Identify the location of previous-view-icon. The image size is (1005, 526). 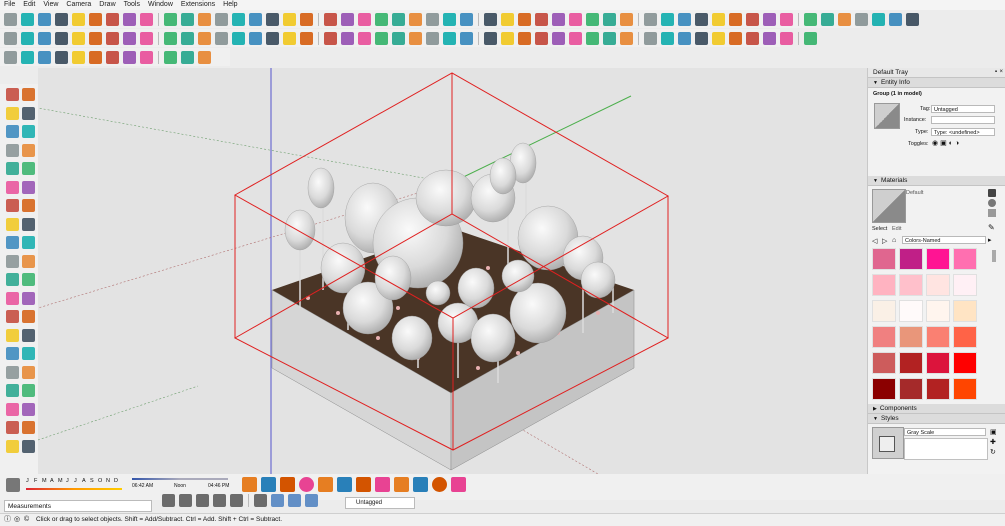
(28, 390).